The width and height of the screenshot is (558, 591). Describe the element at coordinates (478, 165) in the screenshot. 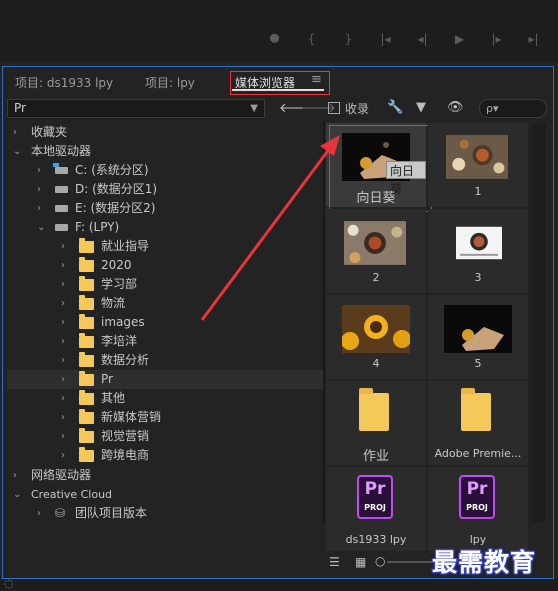

I see `media-item-1: 1` at that location.